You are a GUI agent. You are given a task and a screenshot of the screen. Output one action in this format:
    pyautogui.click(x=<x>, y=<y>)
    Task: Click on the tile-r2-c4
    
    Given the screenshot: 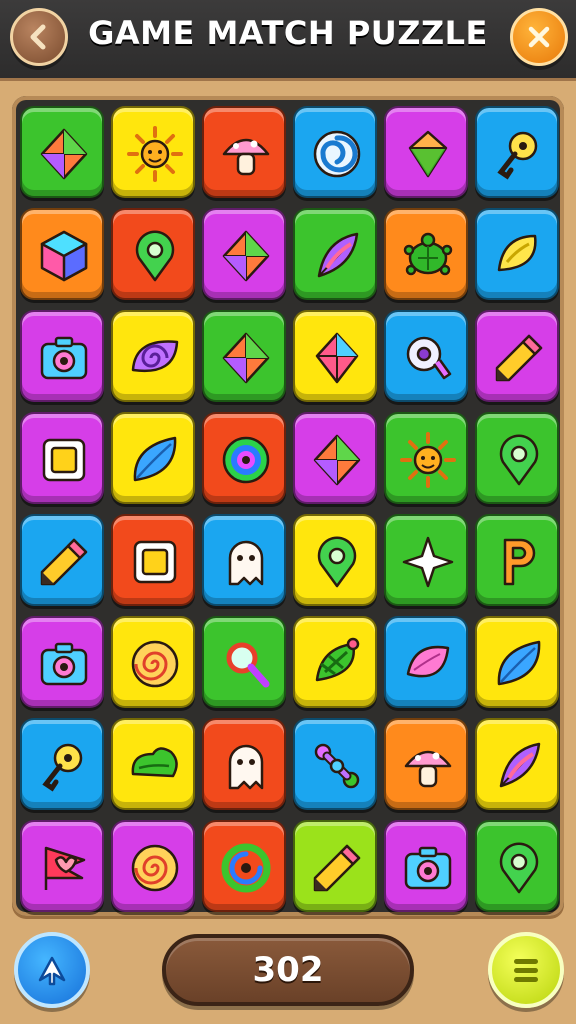 What is the action you would take?
    pyautogui.click(x=335, y=254)
    